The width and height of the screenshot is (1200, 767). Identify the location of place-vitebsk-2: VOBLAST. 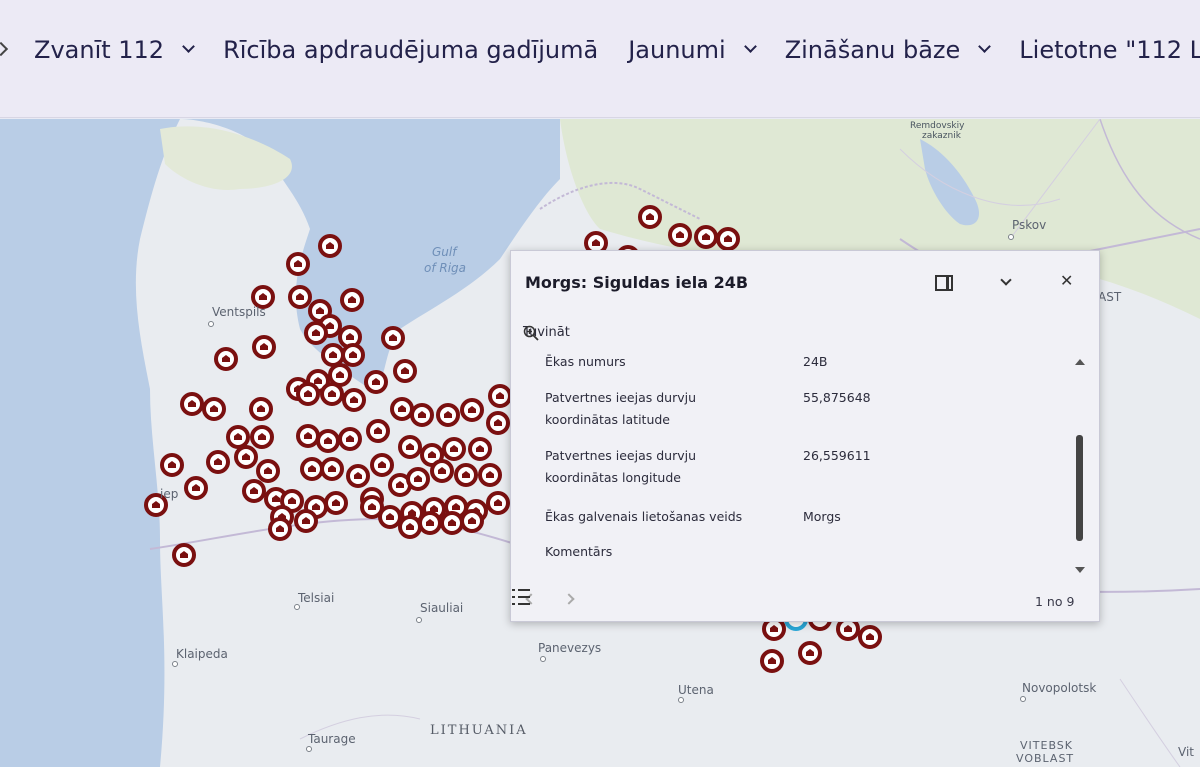
(1045, 758).